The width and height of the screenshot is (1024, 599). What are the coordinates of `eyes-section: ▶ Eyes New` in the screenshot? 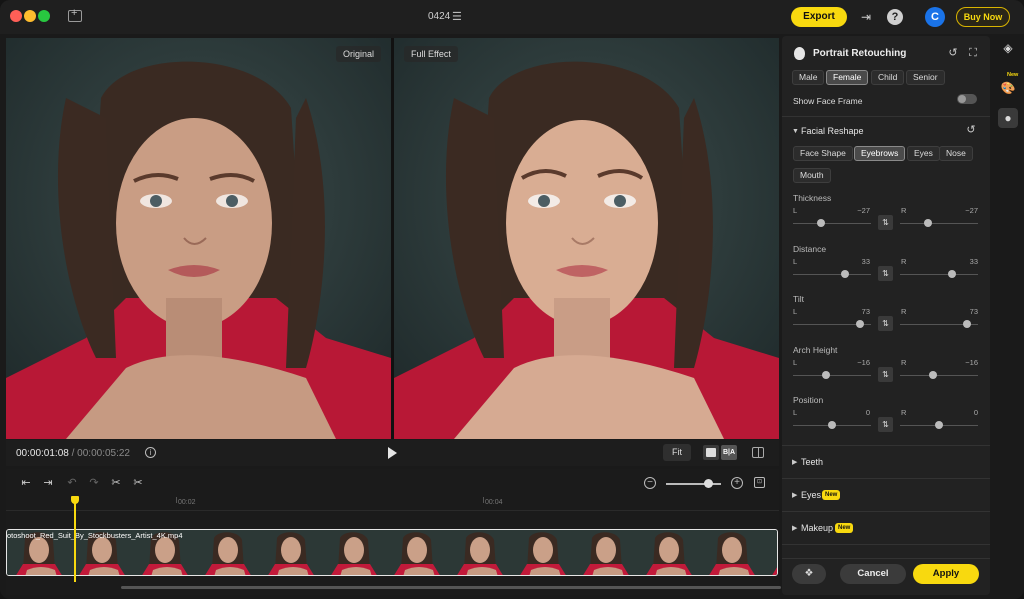 It's located at (886, 495).